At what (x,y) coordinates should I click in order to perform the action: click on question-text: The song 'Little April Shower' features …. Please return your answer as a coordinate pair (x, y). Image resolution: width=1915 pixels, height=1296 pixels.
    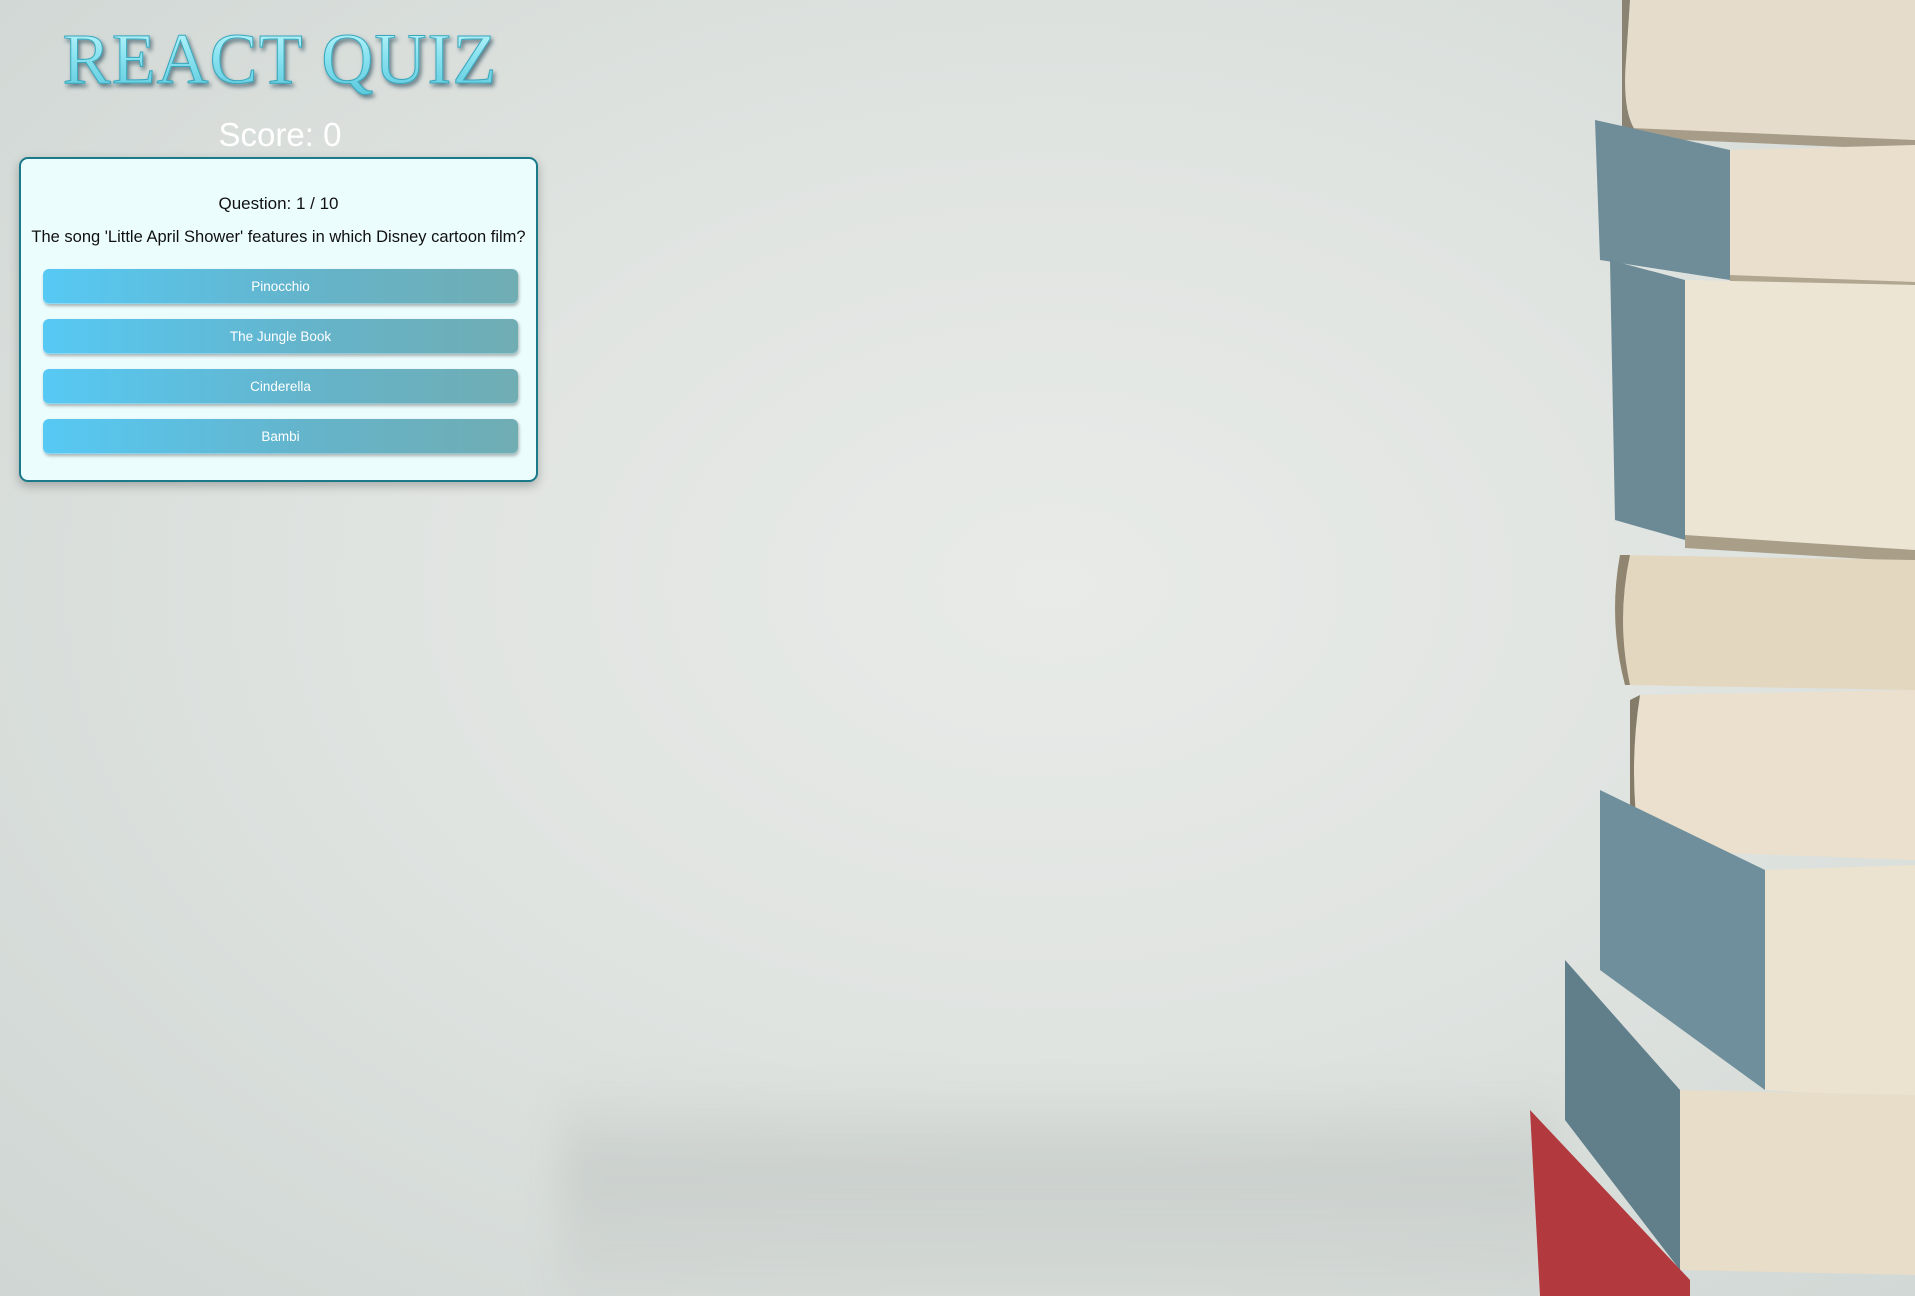
    Looking at the image, I should click on (278, 237).